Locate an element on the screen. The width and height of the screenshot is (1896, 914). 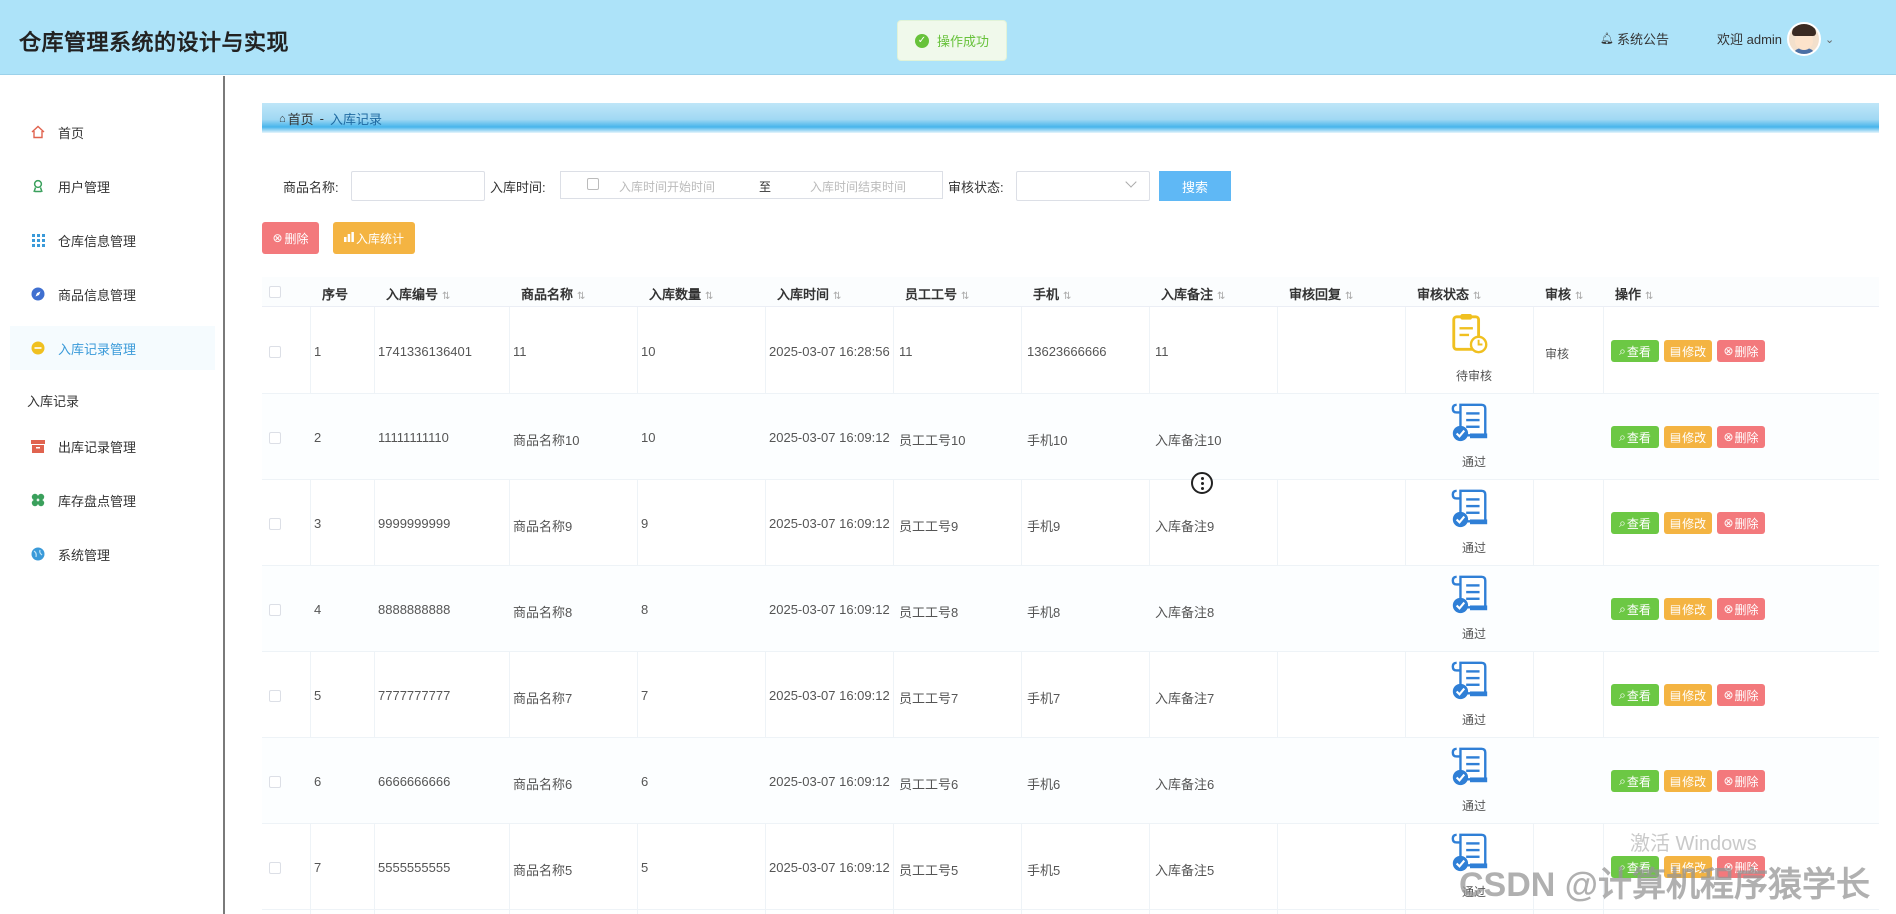
cell-audit-status: 通过 is located at coordinates (1473, 462).